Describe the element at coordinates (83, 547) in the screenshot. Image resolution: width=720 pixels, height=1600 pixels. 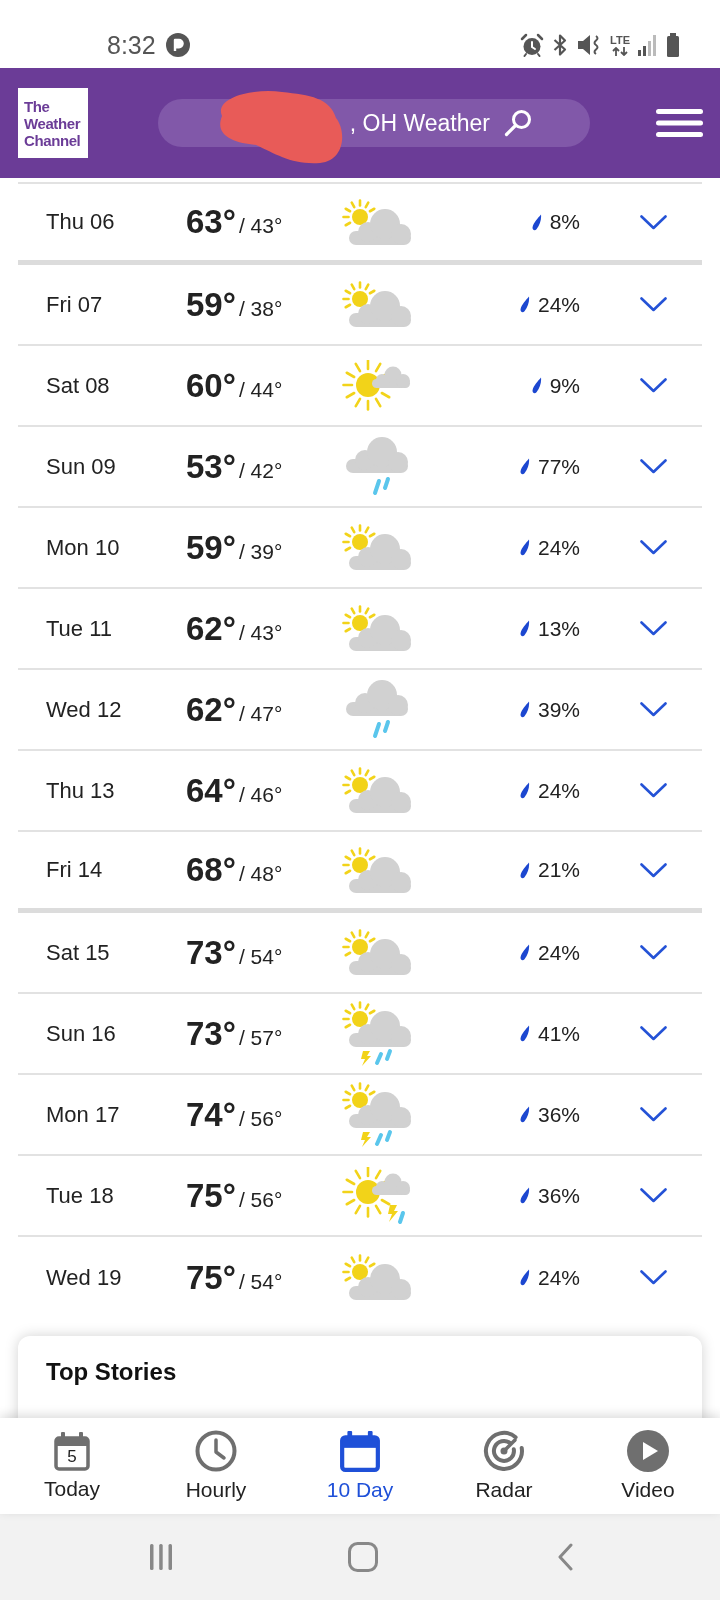
I see `day-label: Mon 10` at that location.